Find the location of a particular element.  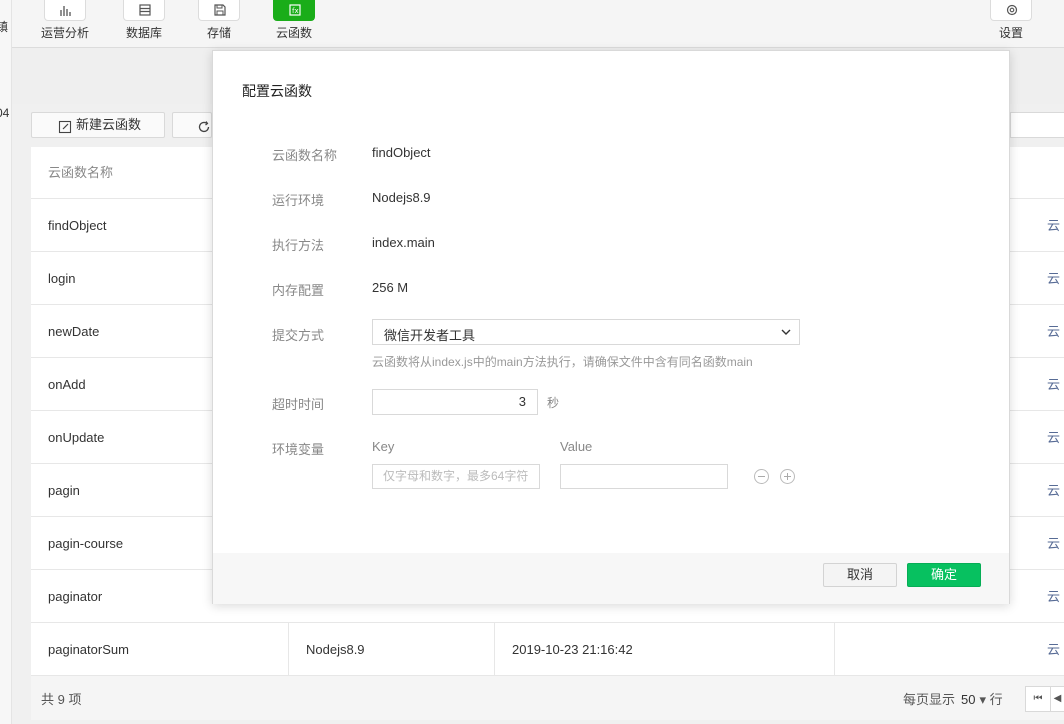

function-name-cell: newDate is located at coordinates (74, 331).